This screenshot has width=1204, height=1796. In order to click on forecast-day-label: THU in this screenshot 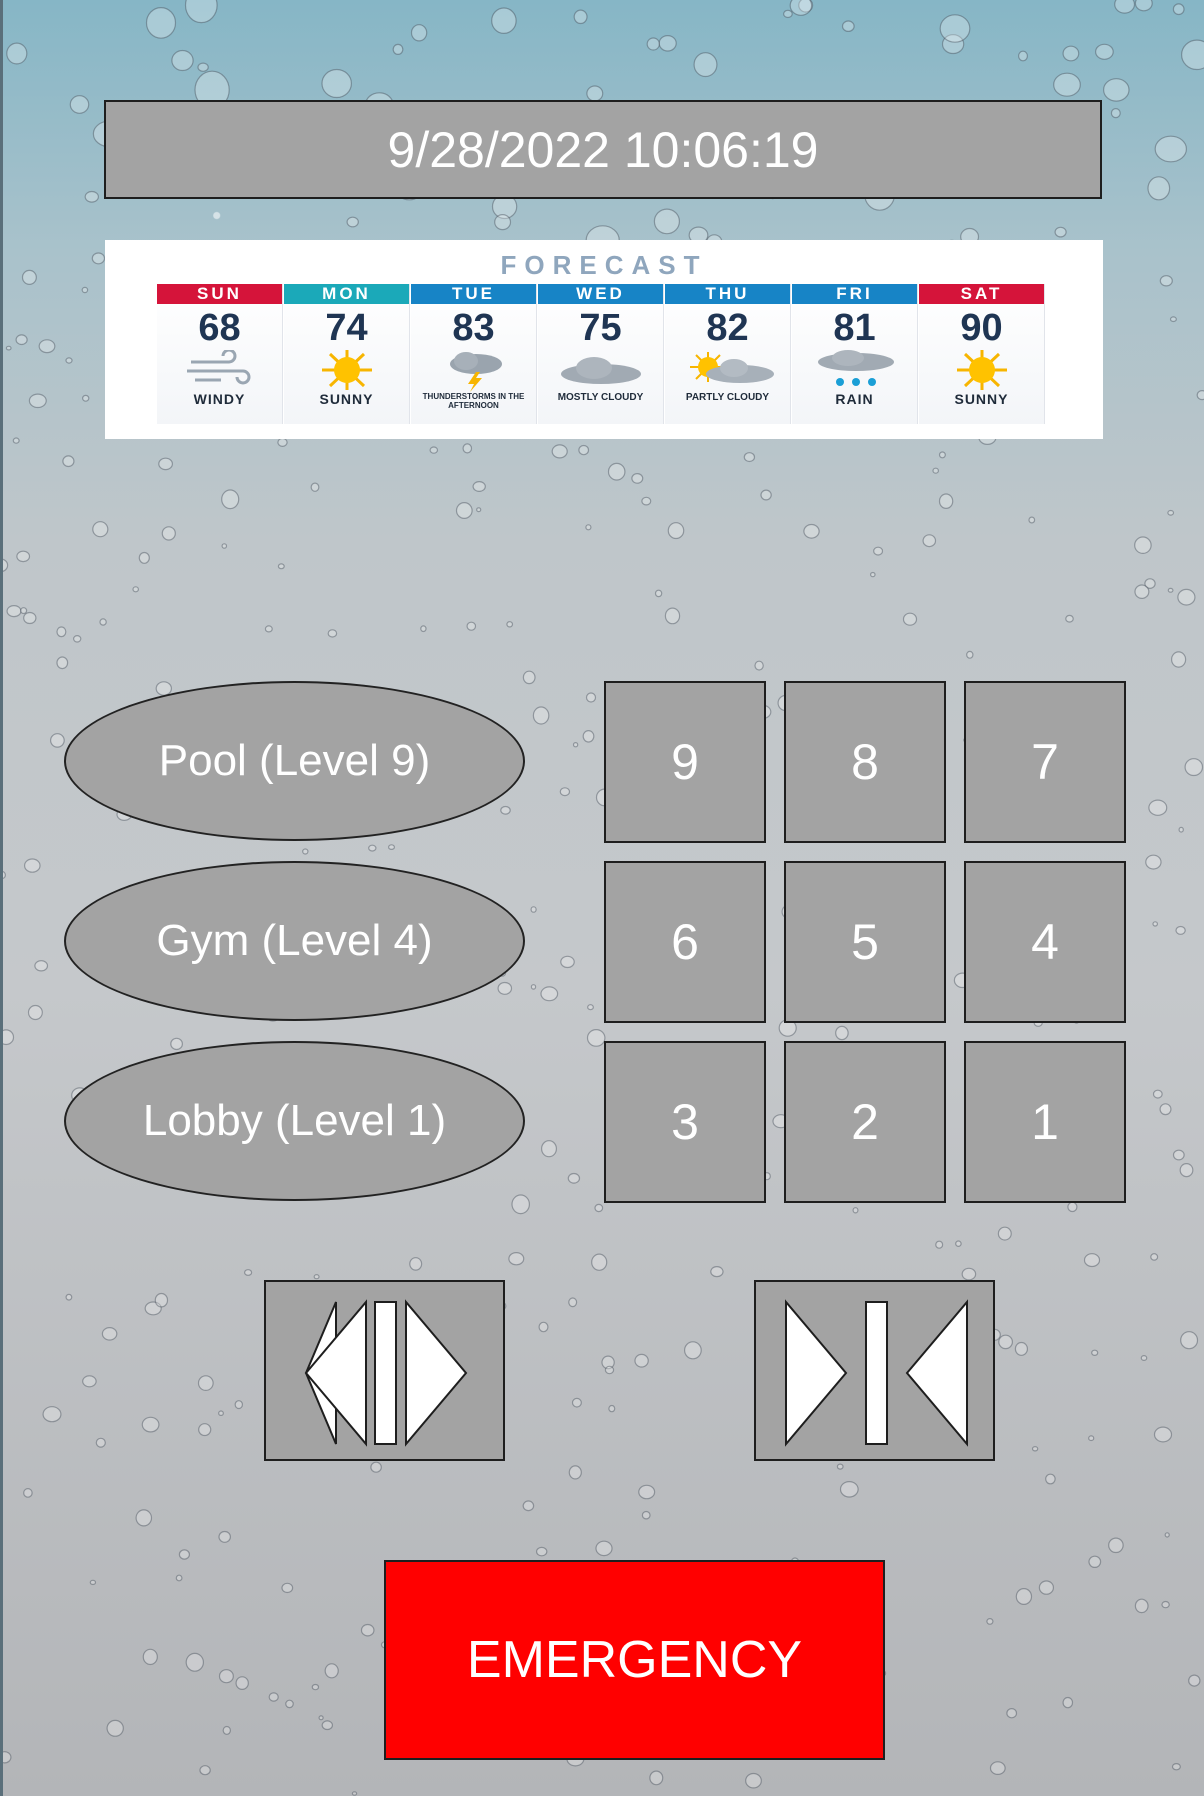, I will do `click(727, 294)`.